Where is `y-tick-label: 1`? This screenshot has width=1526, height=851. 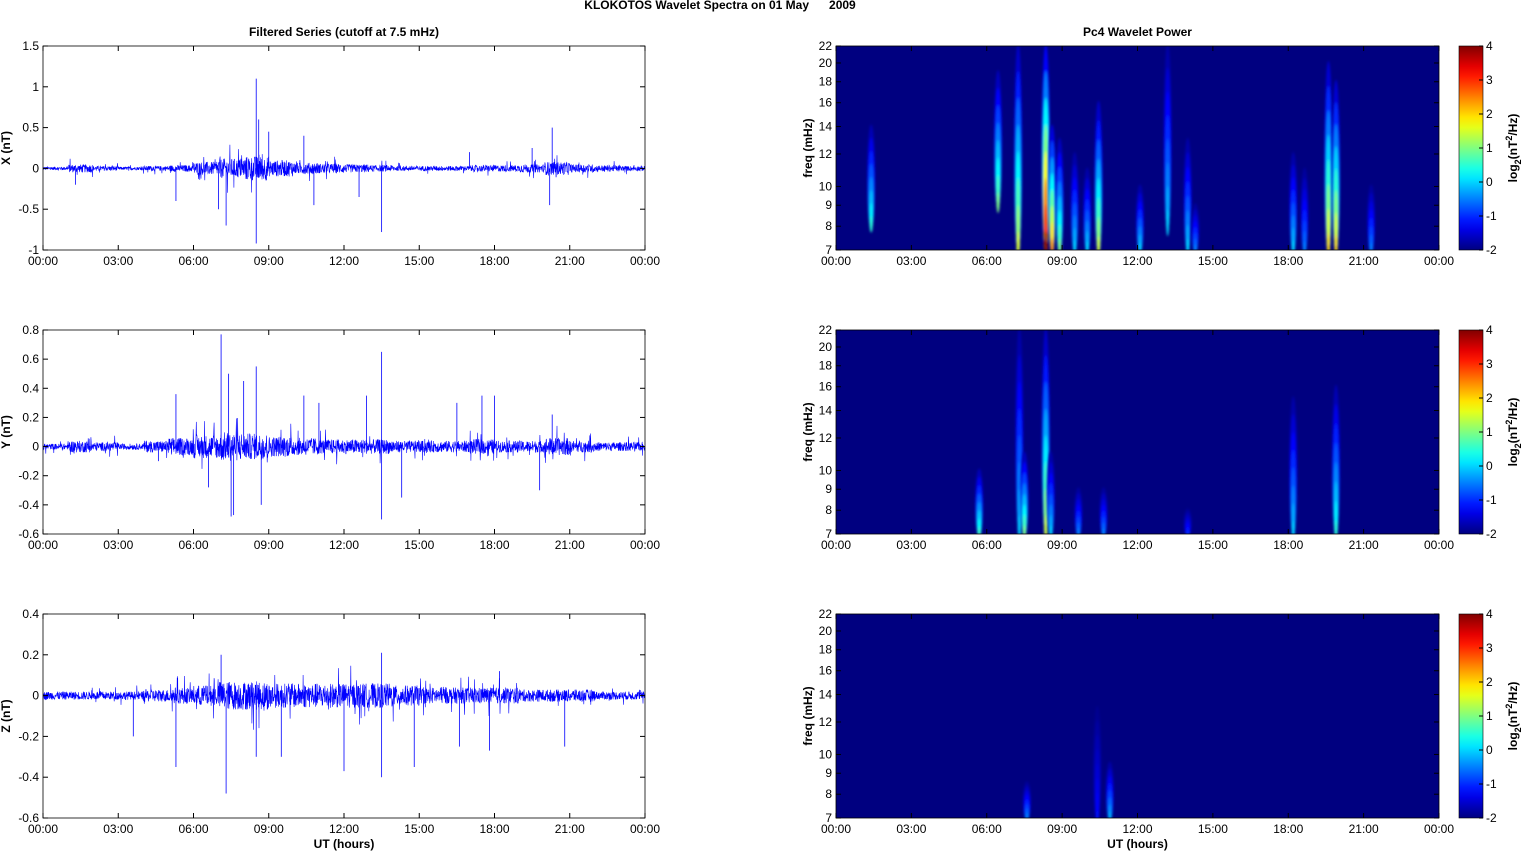 y-tick-label: 1 is located at coordinates (35, 87).